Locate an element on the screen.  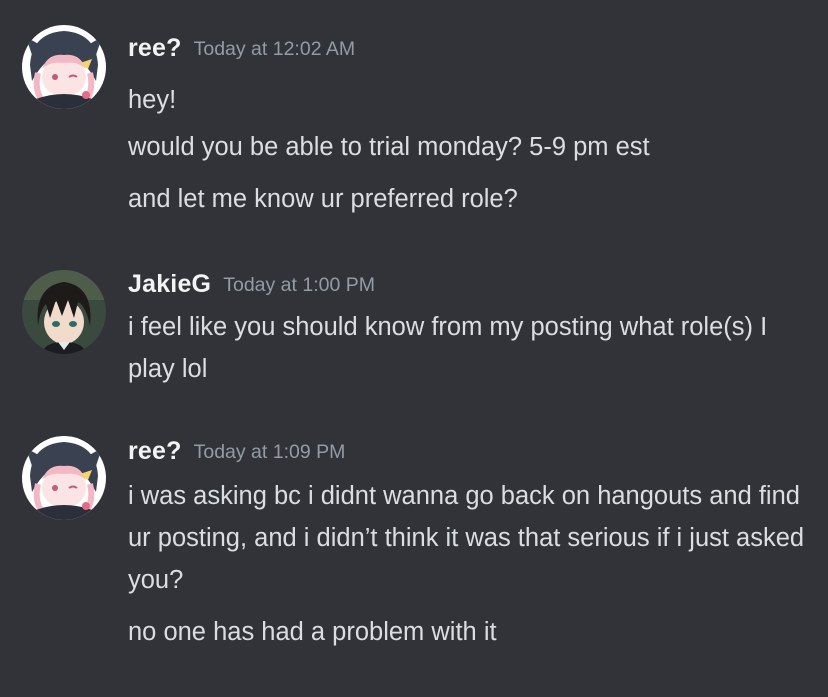
message-text: hey! is located at coordinates (152, 100).